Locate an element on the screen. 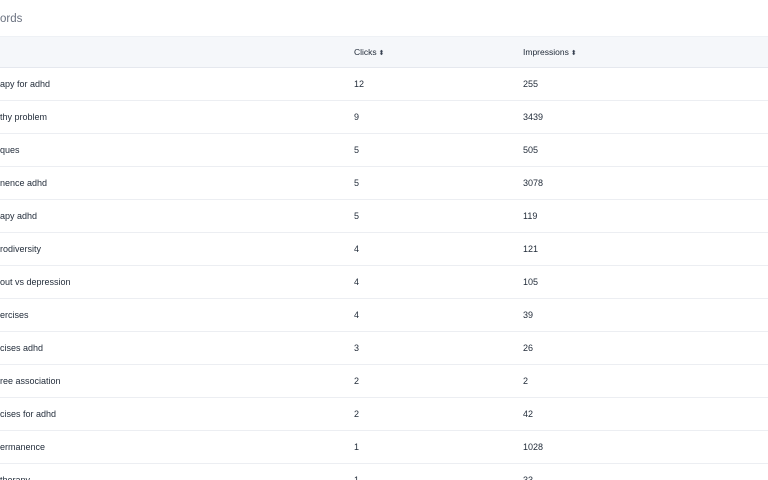 Image resolution: width=768 pixels, height=480 pixels. clicks-cell: 9 is located at coordinates (357, 117).